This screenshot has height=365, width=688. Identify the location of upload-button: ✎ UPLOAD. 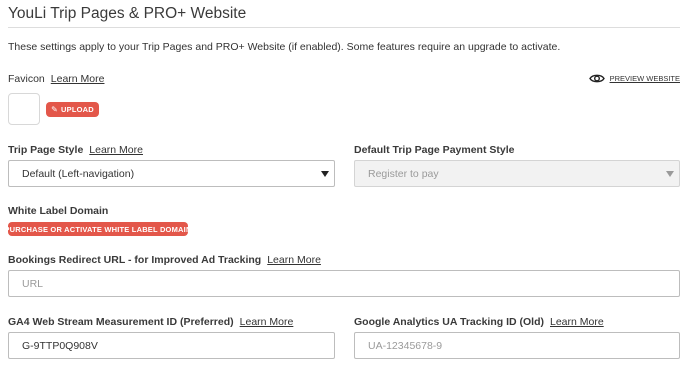
(72, 109).